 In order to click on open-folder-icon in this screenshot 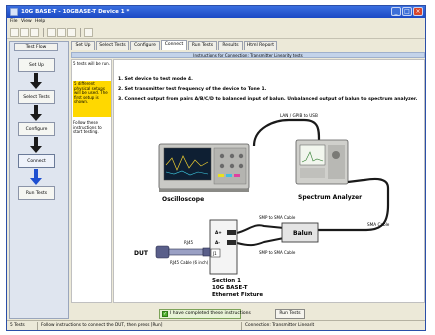, I will do `click(24, 32)`.